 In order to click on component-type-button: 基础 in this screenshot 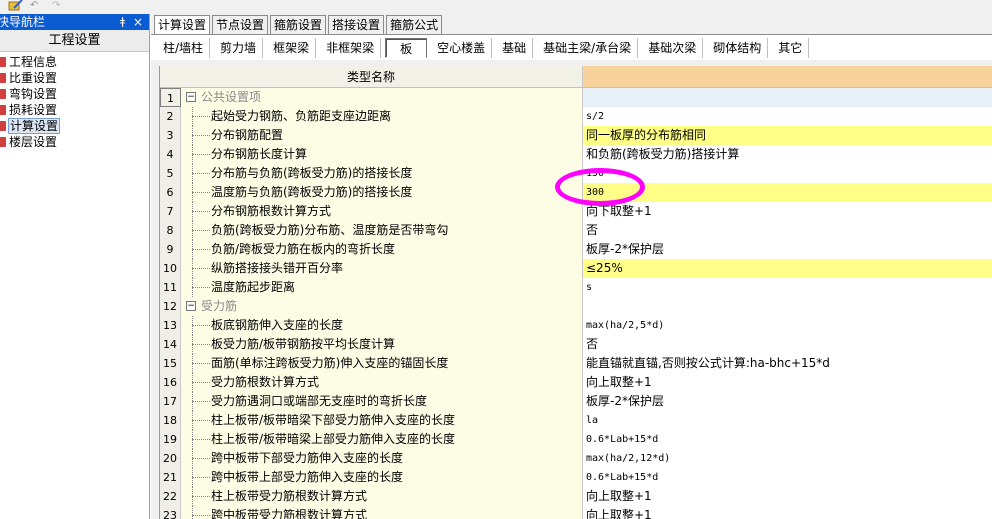, I will do `click(515, 47)`.